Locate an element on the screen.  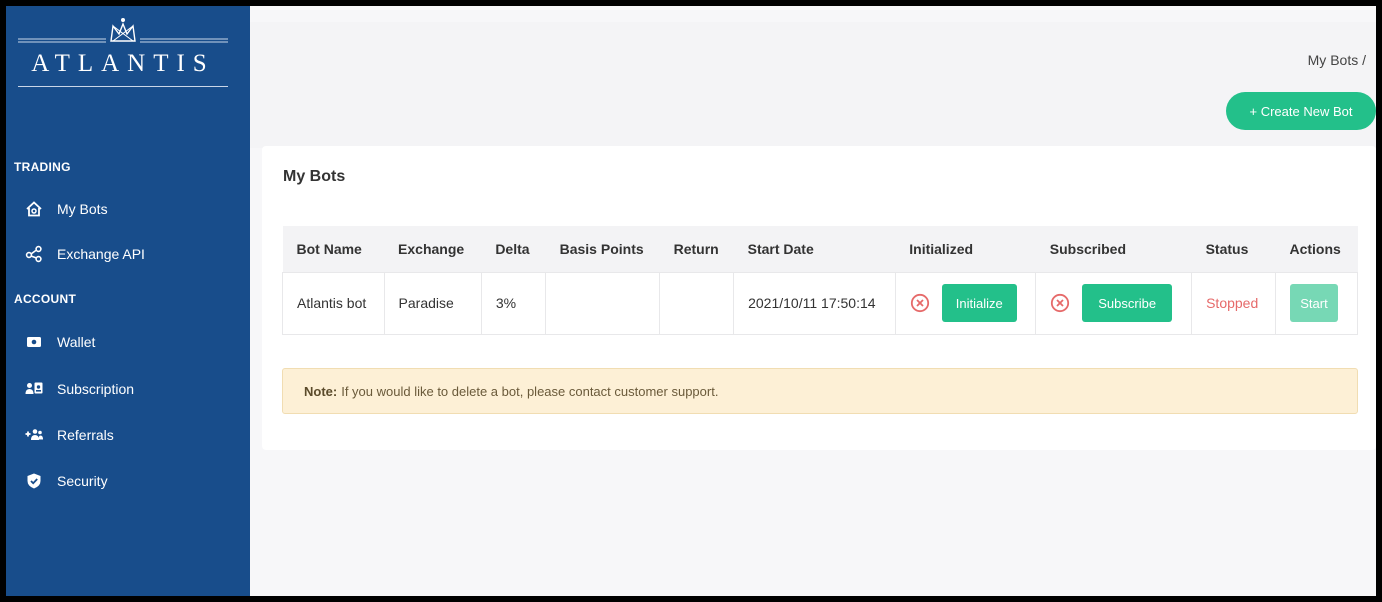
wallet-icon is located at coordinates (34, 342).